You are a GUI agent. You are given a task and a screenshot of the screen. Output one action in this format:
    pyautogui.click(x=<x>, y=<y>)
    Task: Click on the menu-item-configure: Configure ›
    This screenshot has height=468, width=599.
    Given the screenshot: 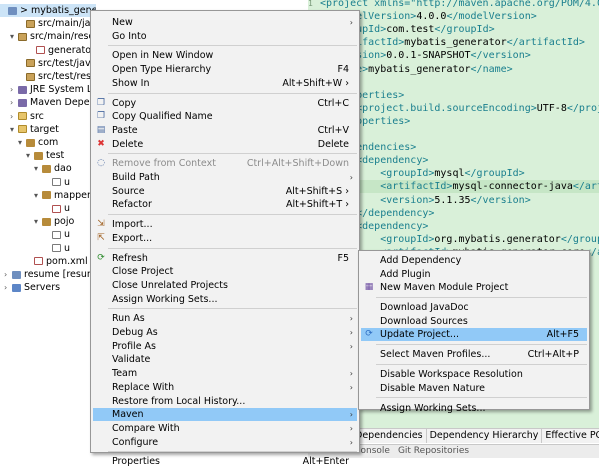 What is the action you would take?
    pyautogui.click(x=225, y=442)
    